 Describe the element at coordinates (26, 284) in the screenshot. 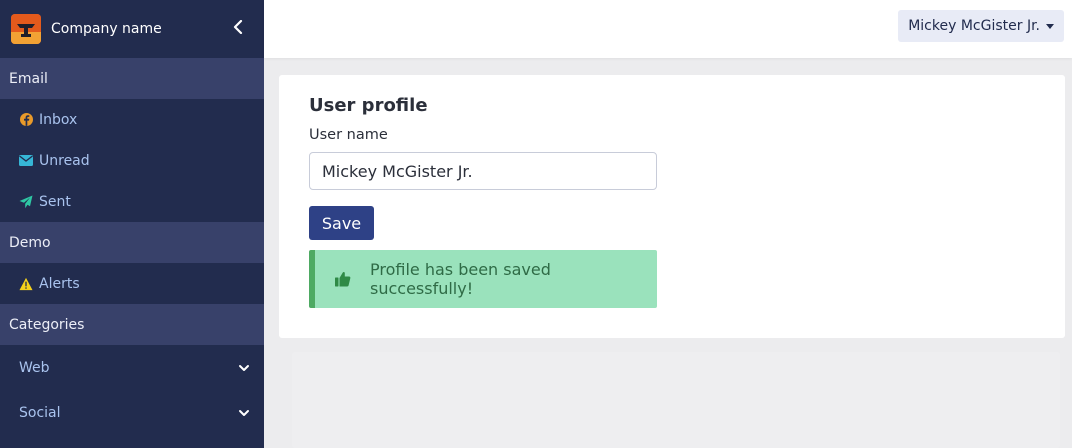

I see `warning-triangle-icon` at that location.